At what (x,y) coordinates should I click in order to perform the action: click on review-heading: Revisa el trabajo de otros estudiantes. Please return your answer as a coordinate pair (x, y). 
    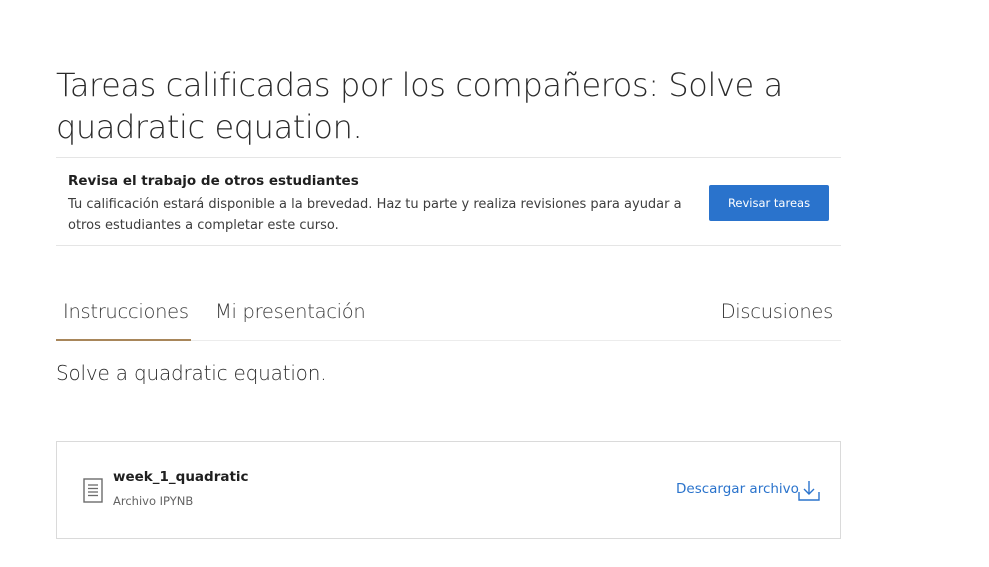
    Looking at the image, I should click on (213, 181).